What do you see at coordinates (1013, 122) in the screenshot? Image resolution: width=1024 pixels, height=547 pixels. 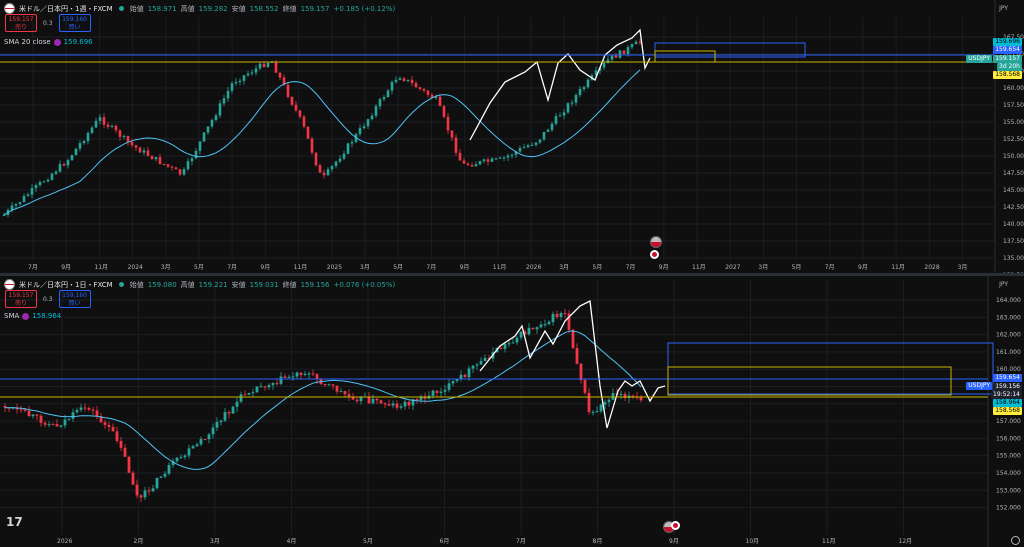 I see `price-axis-label: 155.000` at bounding box center [1013, 122].